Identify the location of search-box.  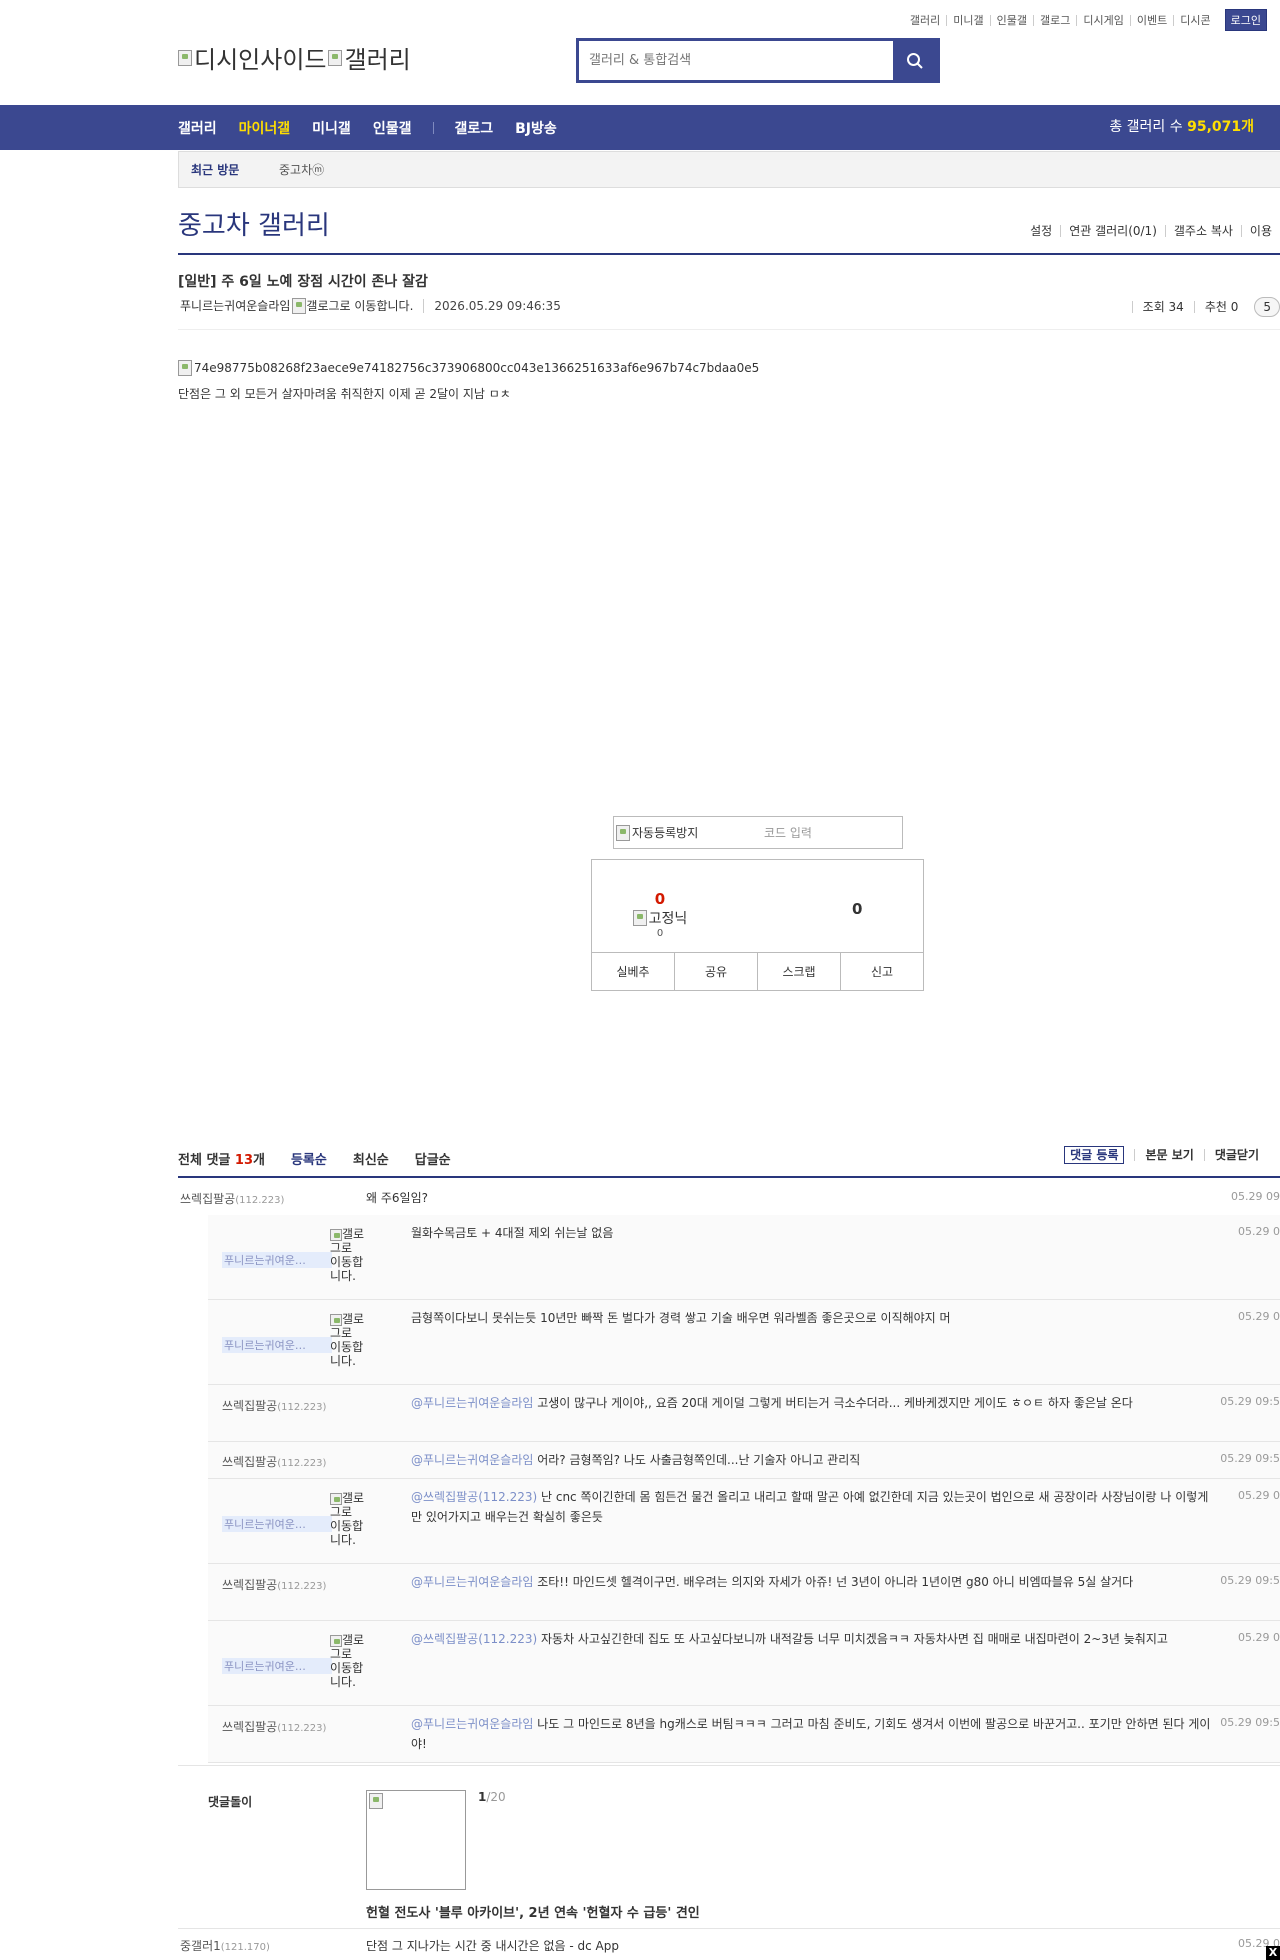
(758, 60).